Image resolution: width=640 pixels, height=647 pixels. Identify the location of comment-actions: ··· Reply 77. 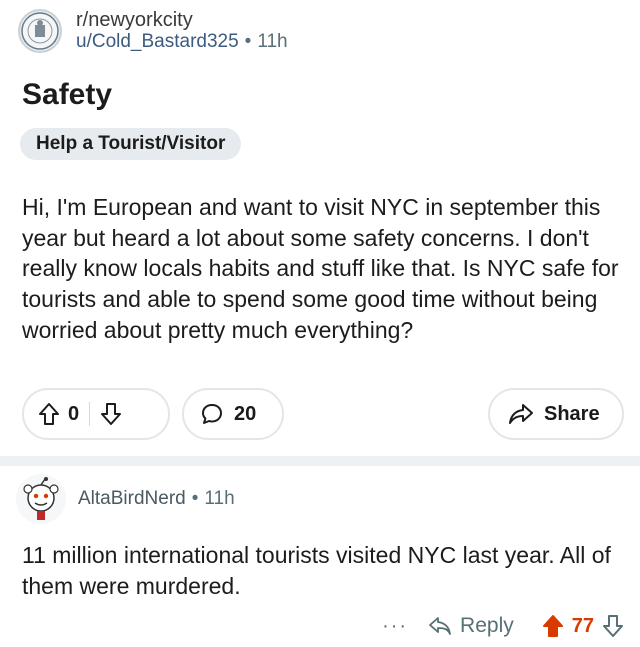
(503, 626).